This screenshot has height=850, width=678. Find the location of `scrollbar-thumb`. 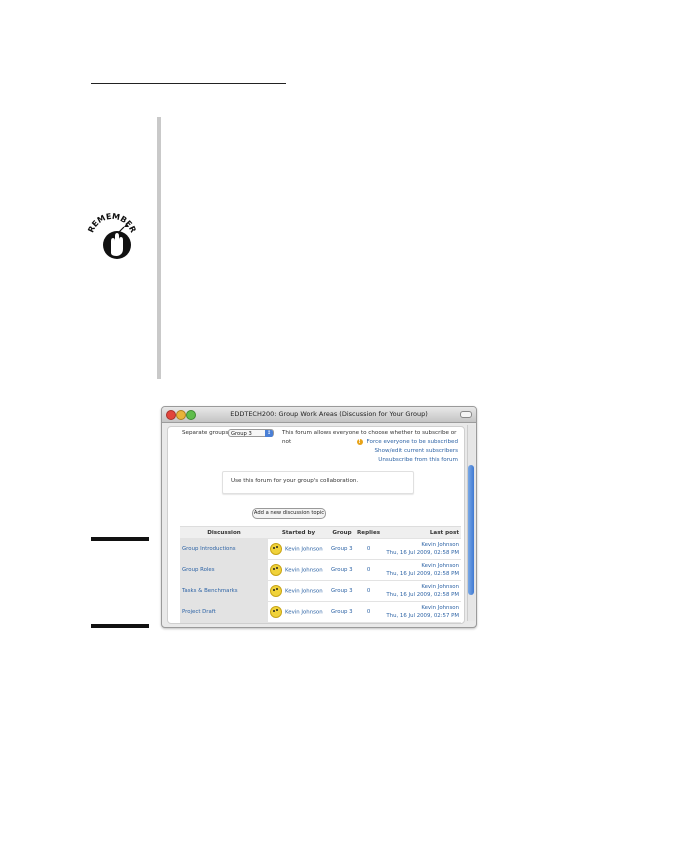

scrollbar-thumb is located at coordinates (471, 530).